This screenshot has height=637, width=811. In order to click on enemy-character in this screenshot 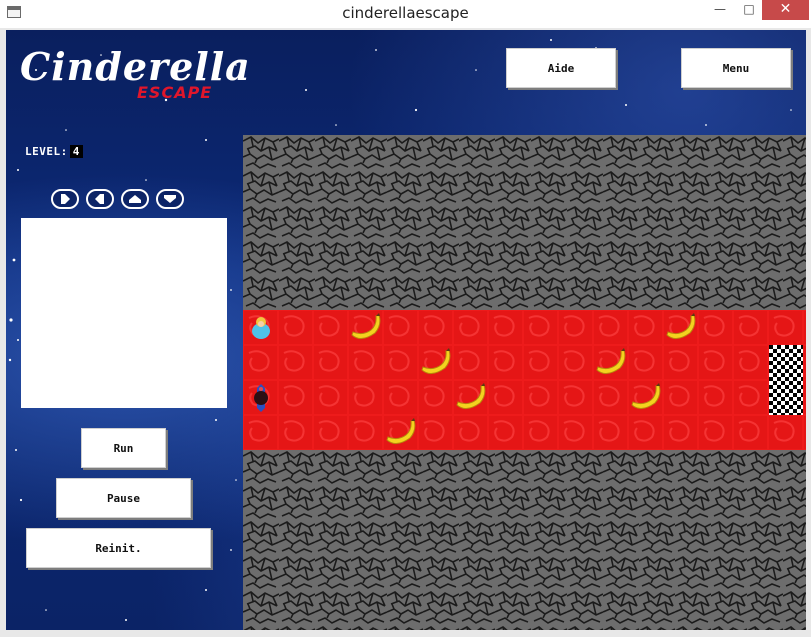, I will do `click(261, 398)`.